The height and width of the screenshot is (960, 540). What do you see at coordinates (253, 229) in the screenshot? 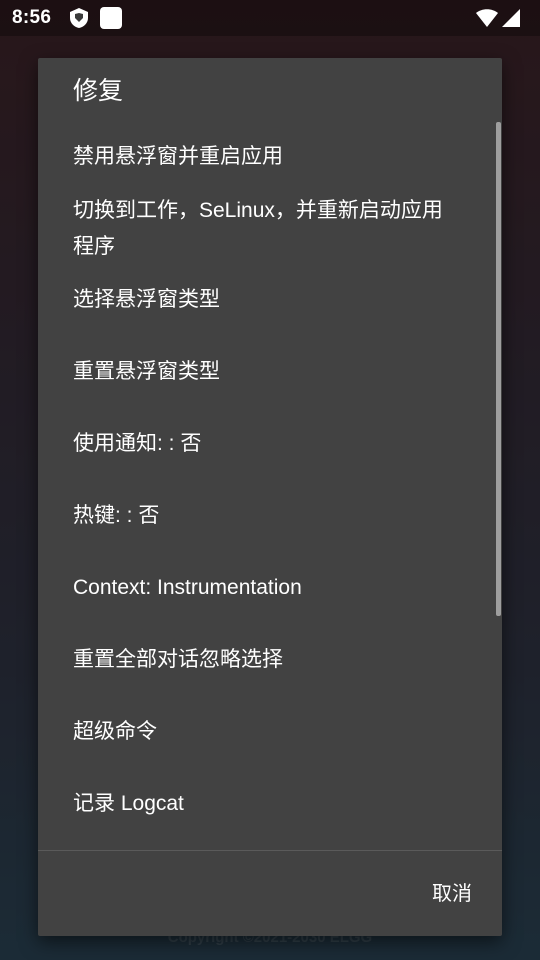
I see `menu-item-switch-work-selinux-restart: 切换到工作，SeLinux，并重新启动应用程序` at bounding box center [253, 229].